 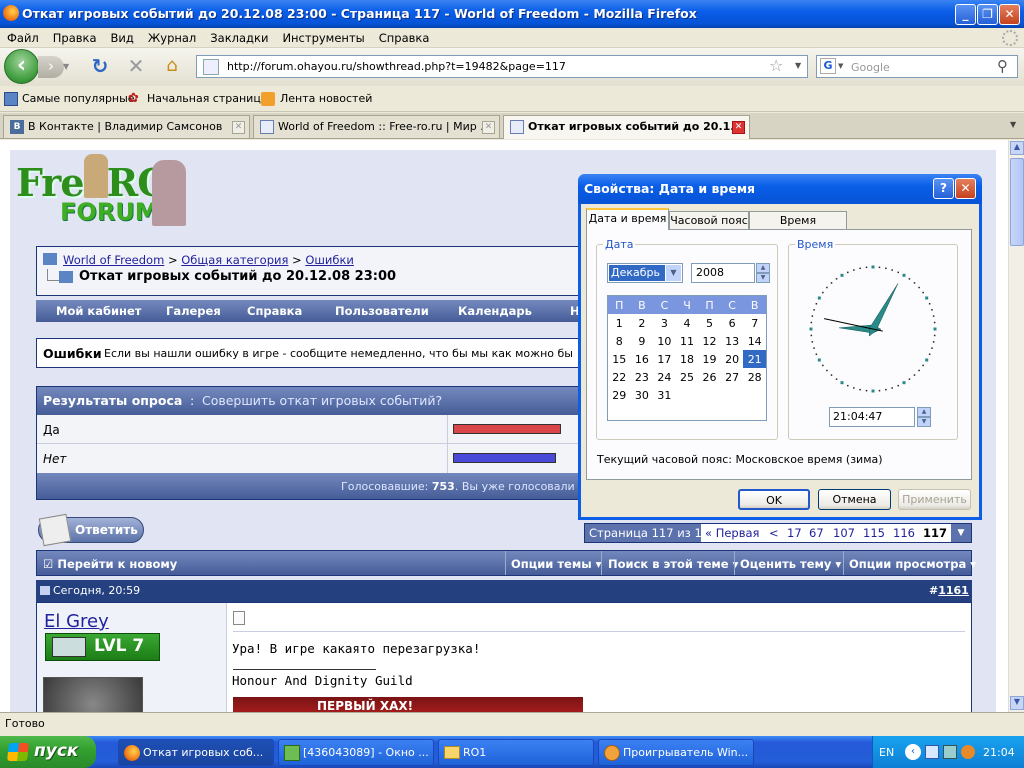 What do you see at coordinates (673, 564) in the screenshot?
I see `thread-search-menu: Поиск в этой теме ▾` at bounding box center [673, 564].